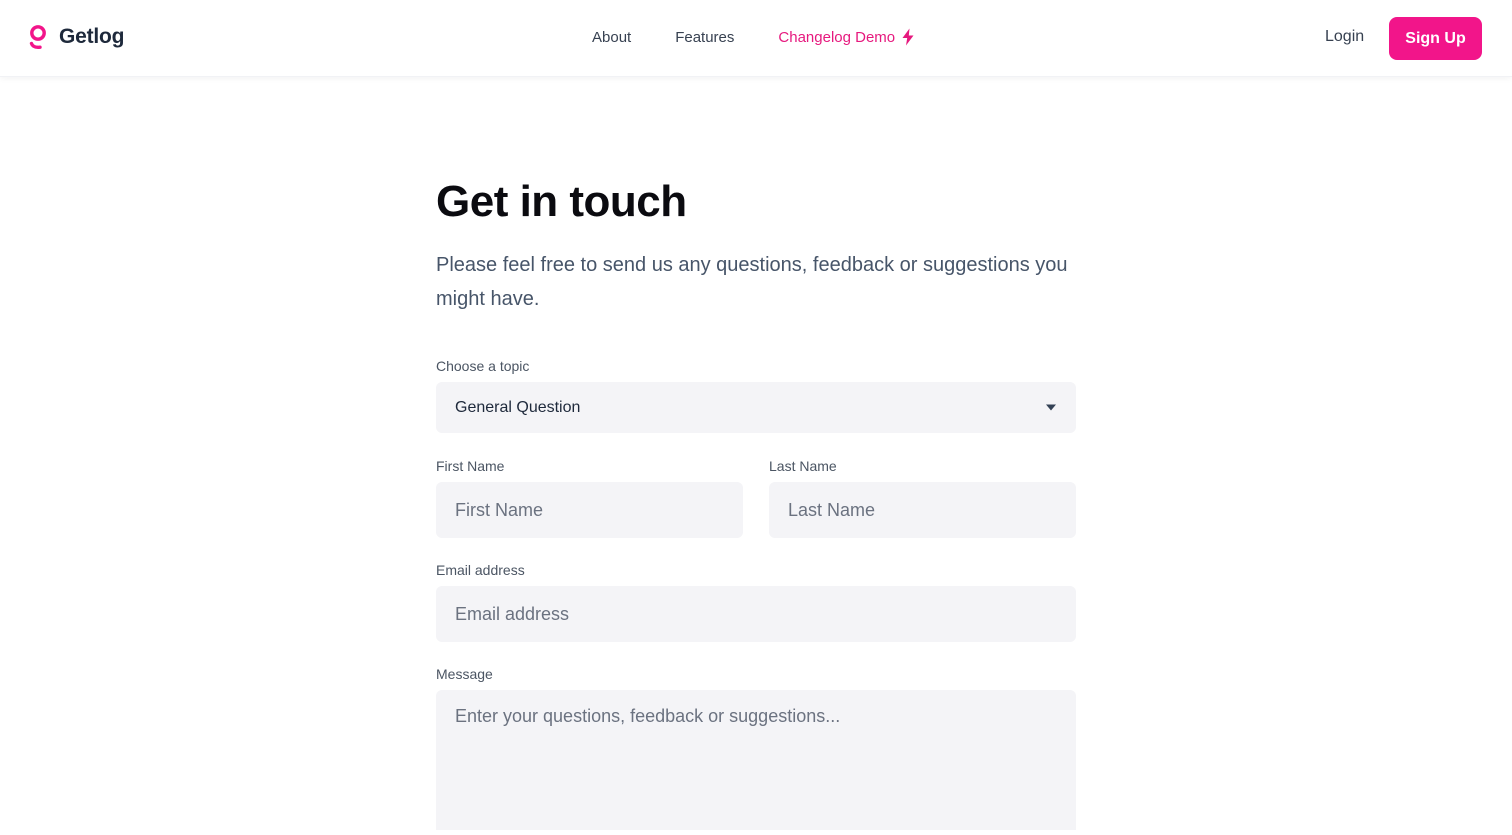 The image size is (1512, 835). I want to click on topic-field-group: Choose a topic General Question, so click(756, 395).